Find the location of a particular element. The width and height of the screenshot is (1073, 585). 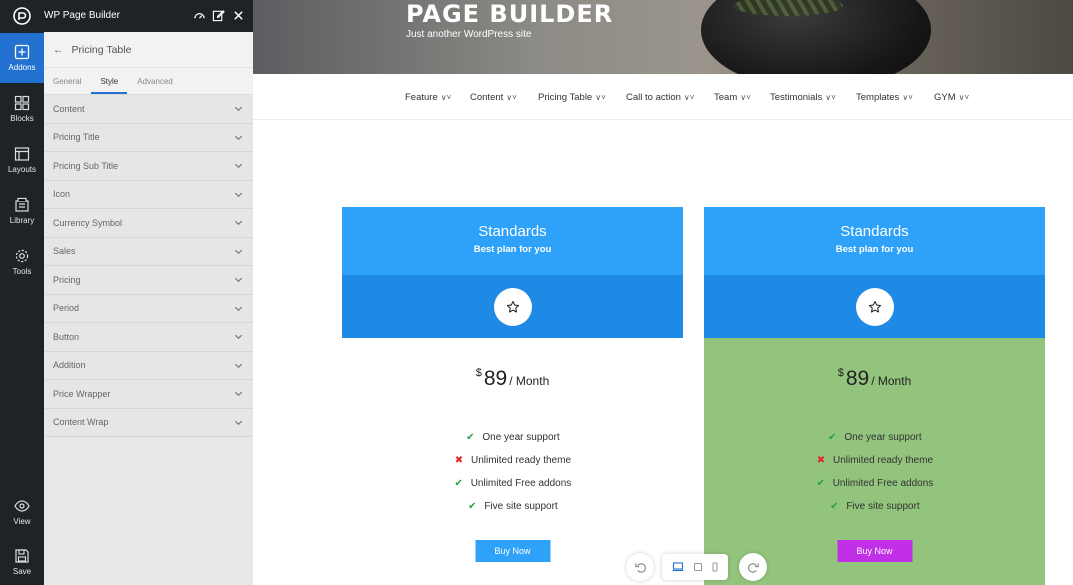

accordion-label: Price Wrapper is located at coordinates (82, 393).